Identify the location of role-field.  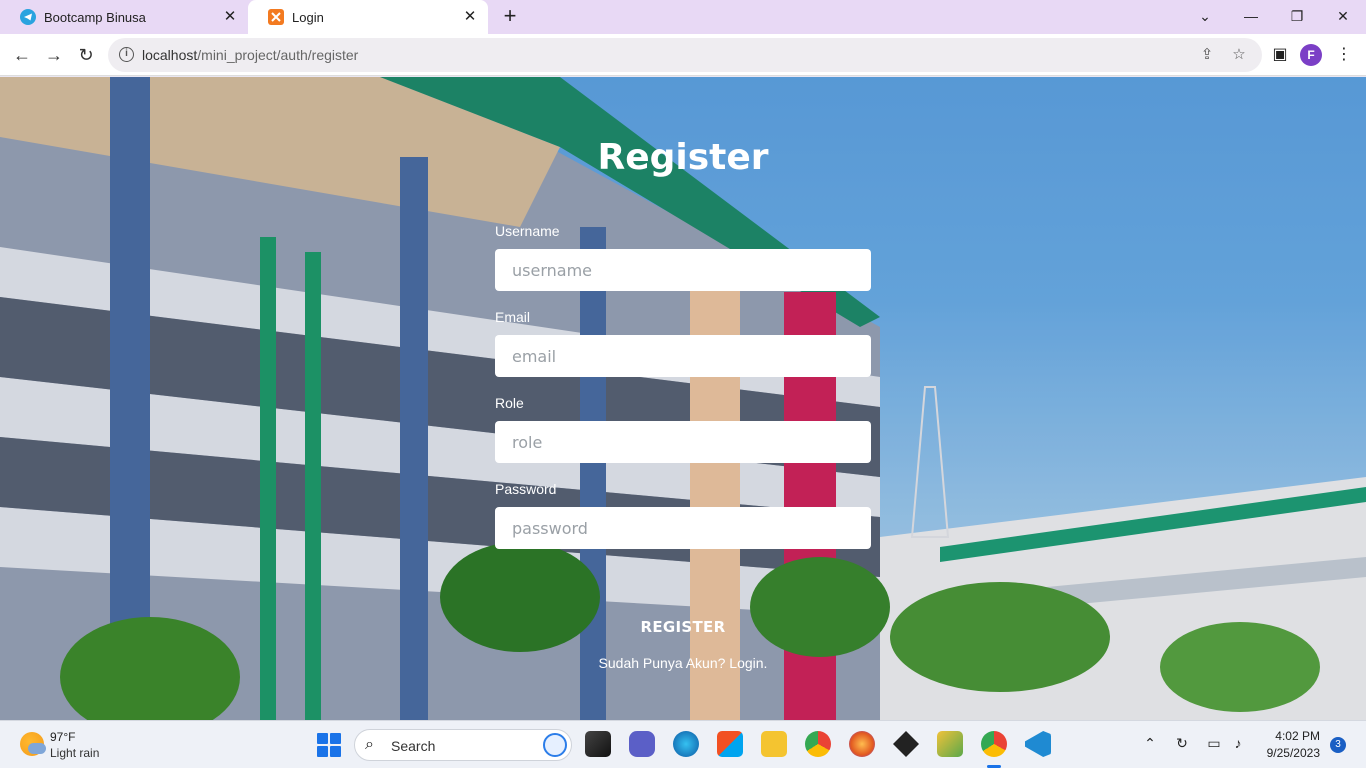
(683, 442).